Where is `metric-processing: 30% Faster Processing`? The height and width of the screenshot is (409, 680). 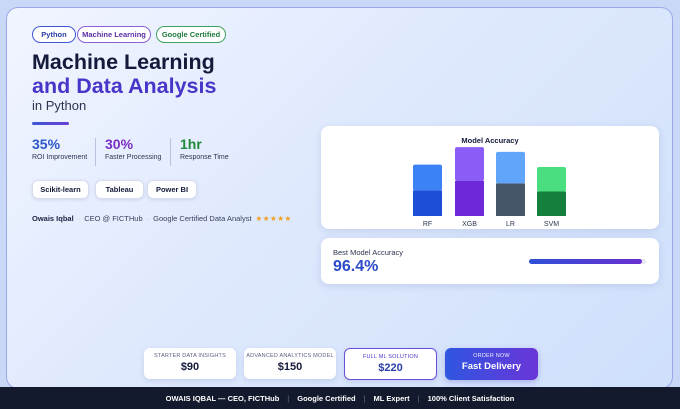
metric-processing: 30% Faster Processing is located at coordinates (133, 148).